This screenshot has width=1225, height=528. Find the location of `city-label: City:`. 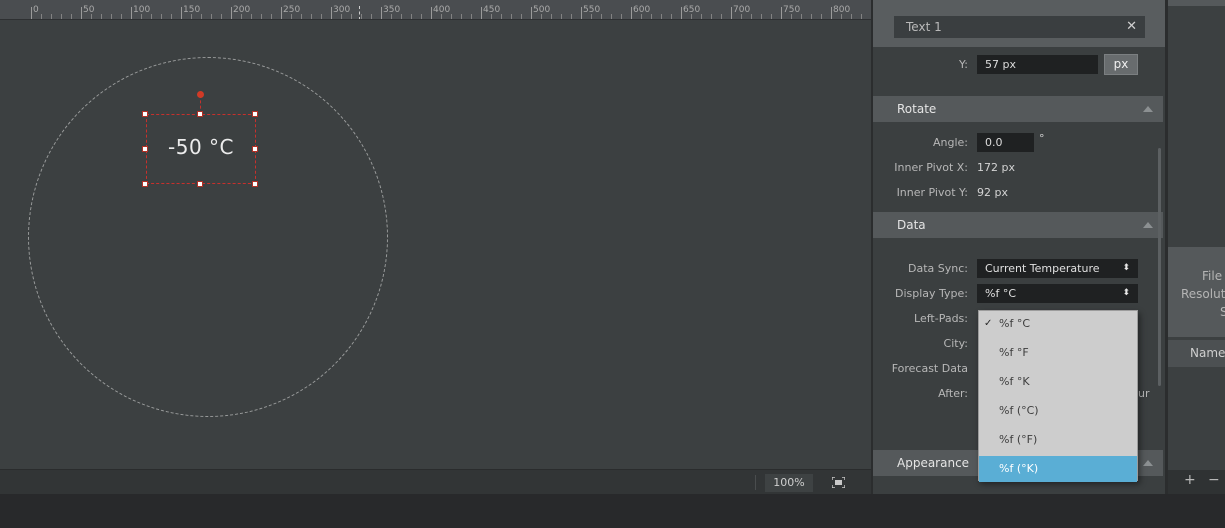

city-label: City: is located at coordinates (955, 343).